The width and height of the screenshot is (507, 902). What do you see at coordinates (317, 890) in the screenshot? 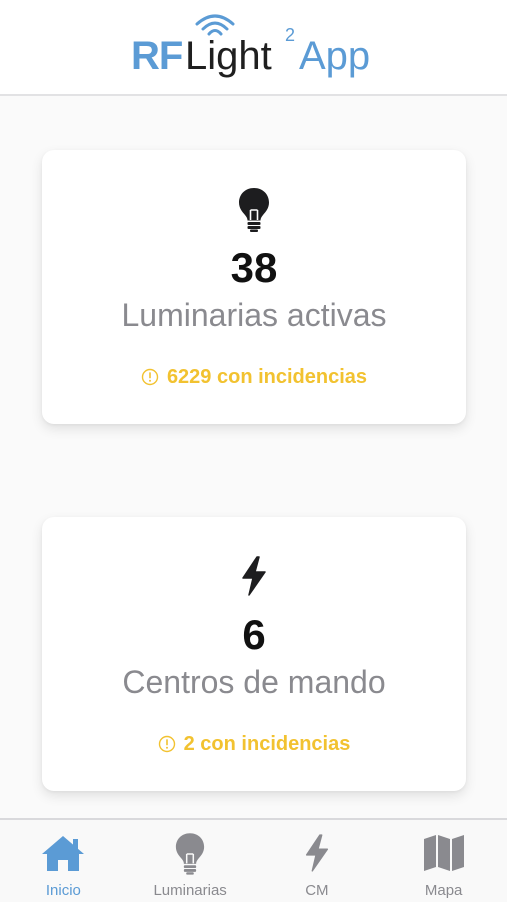
I see `tab-cm-label: CM` at bounding box center [317, 890].